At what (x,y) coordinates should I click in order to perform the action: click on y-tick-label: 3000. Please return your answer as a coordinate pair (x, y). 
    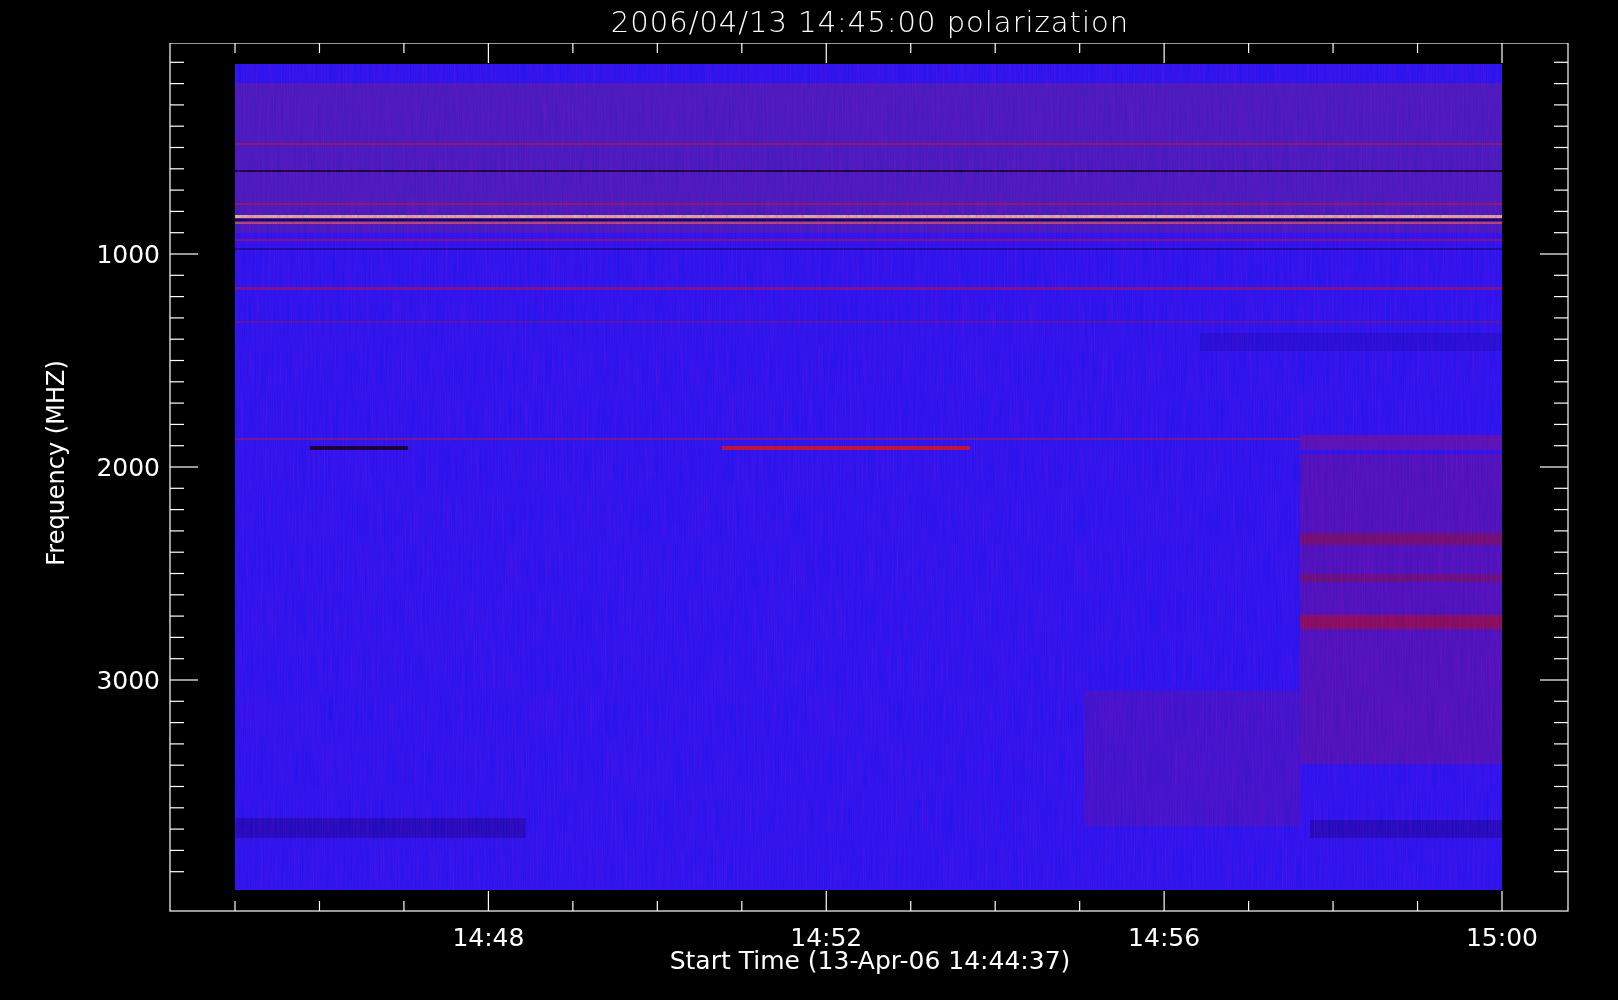
    Looking at the image, I should click on (128, 680).